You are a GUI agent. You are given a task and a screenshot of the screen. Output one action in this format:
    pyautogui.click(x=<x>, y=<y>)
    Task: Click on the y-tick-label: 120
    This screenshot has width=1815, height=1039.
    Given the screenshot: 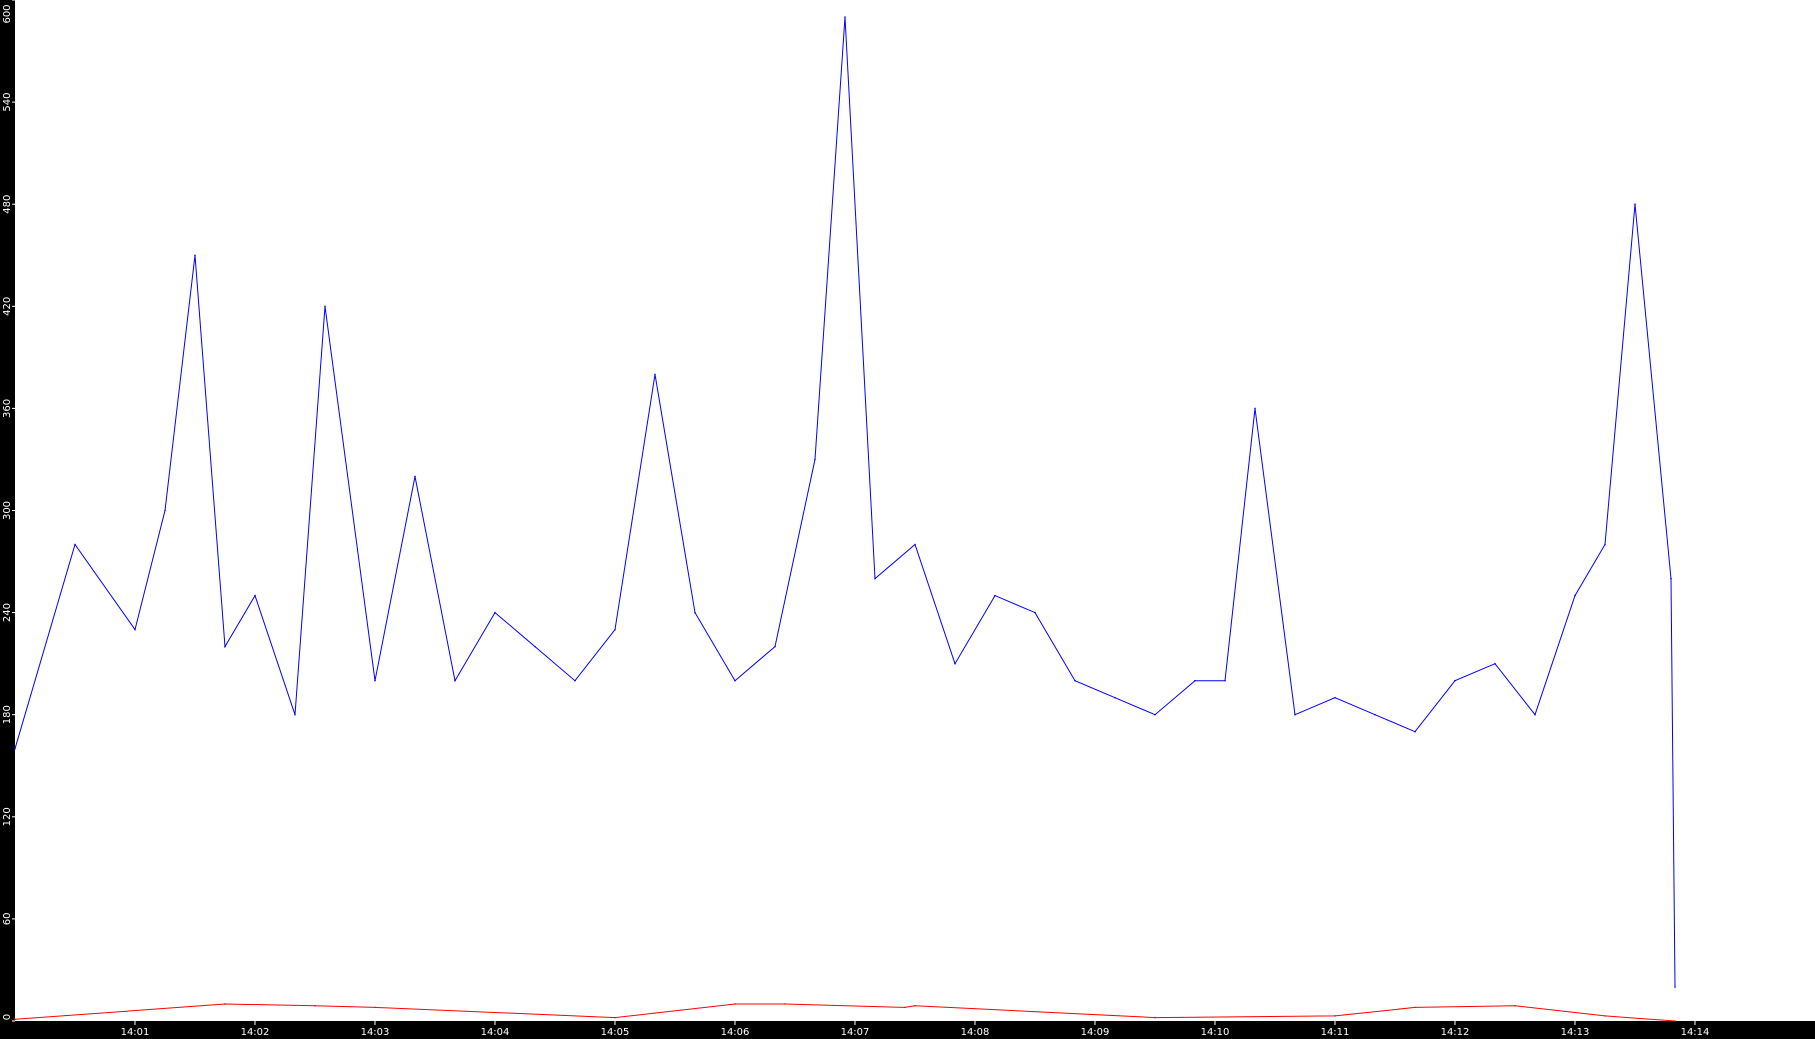 What is the action you would take?
    pyautogui.click(x=7, y=816)
    